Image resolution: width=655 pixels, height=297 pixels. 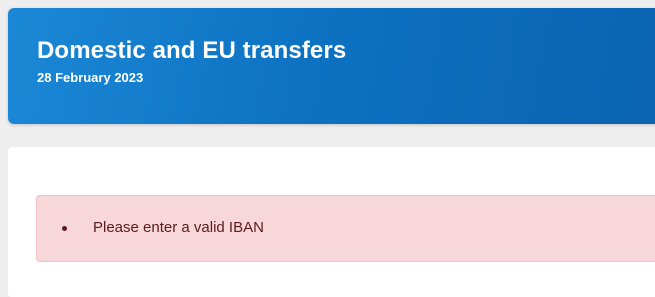 What do you see at coordinates (178, 227) in the screenshot?
I see `error-message-text: Please enter a valid IBAN` at bounding box center [178, 227].